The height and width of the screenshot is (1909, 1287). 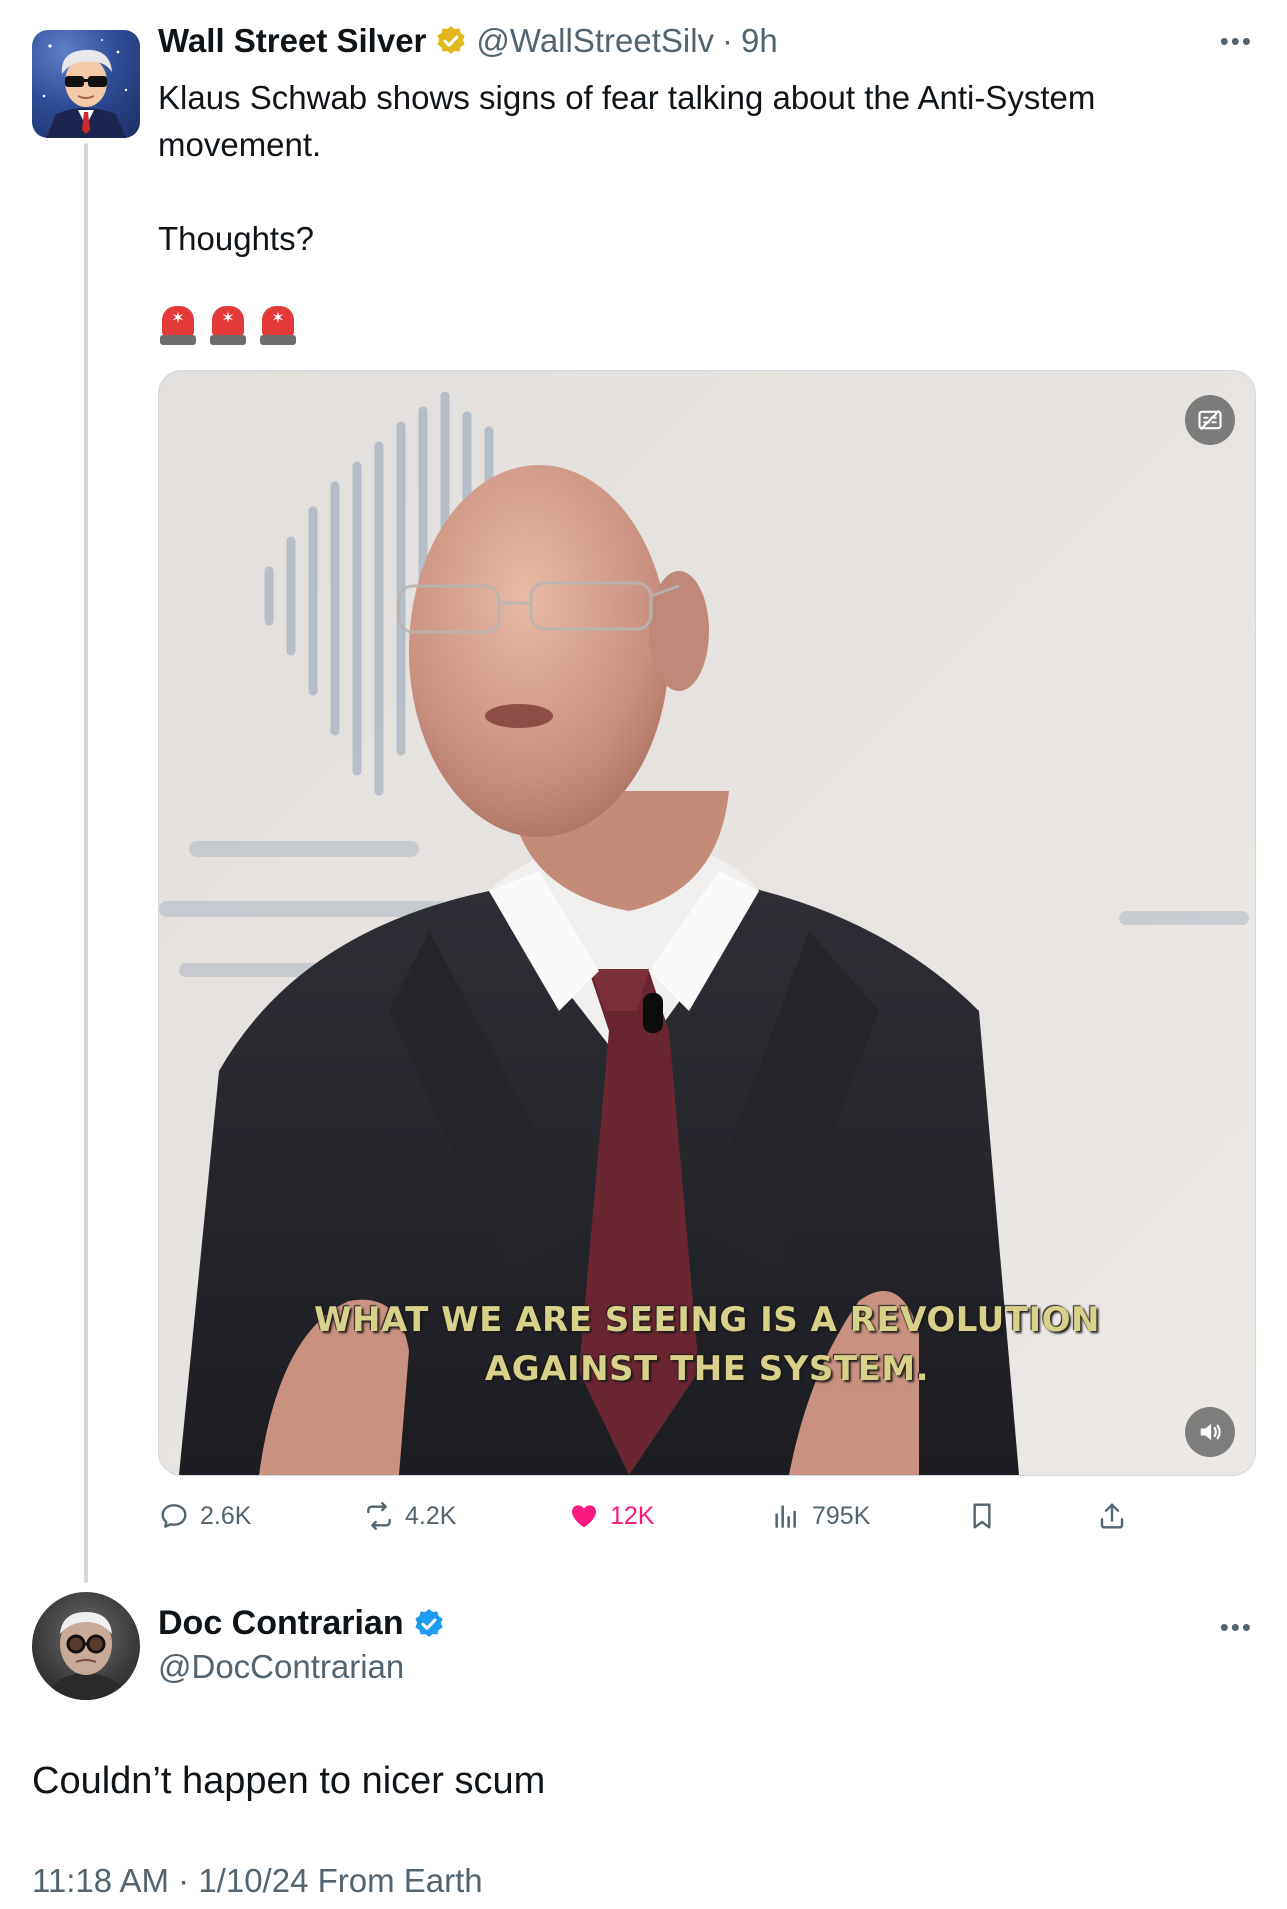 What do you see at coordinates (1210, 420) in the screenshot?
I see `no-captions-icon` at bounding box center [1210, 420].